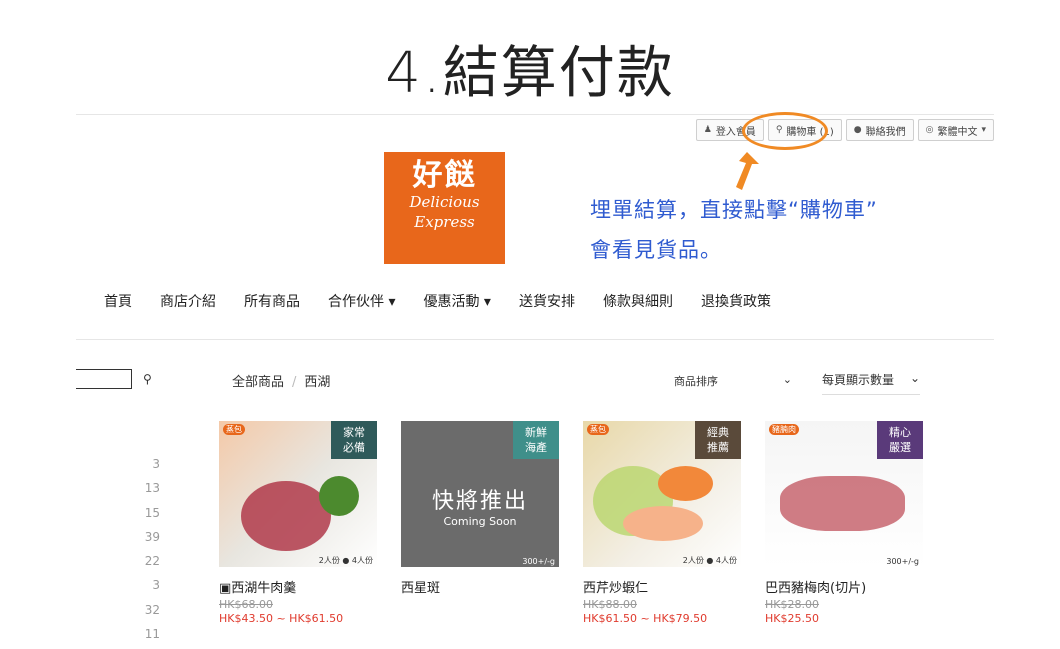 This screenshot has height=649, width=1060. Describe the element at coordinates (885, 132) in the screenshot. I see `contact-label: 聯絡我們` at that location.